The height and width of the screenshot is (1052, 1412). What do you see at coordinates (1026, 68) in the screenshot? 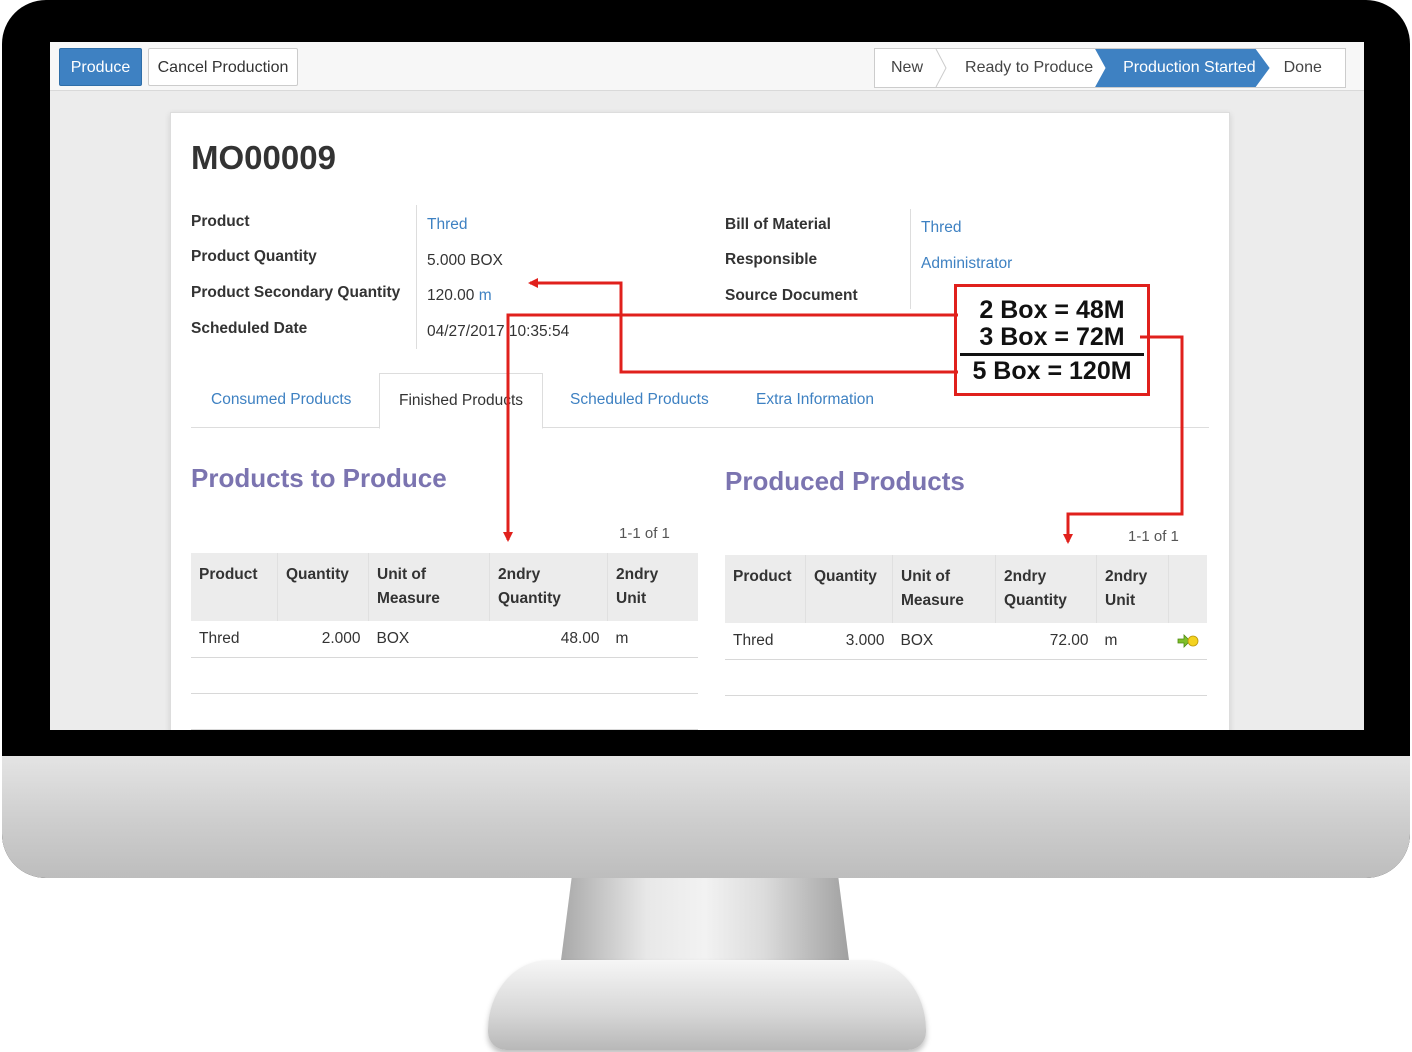
I see `state-ready-to-produce: Ready to Produce` at bounding box center [1026, 68].